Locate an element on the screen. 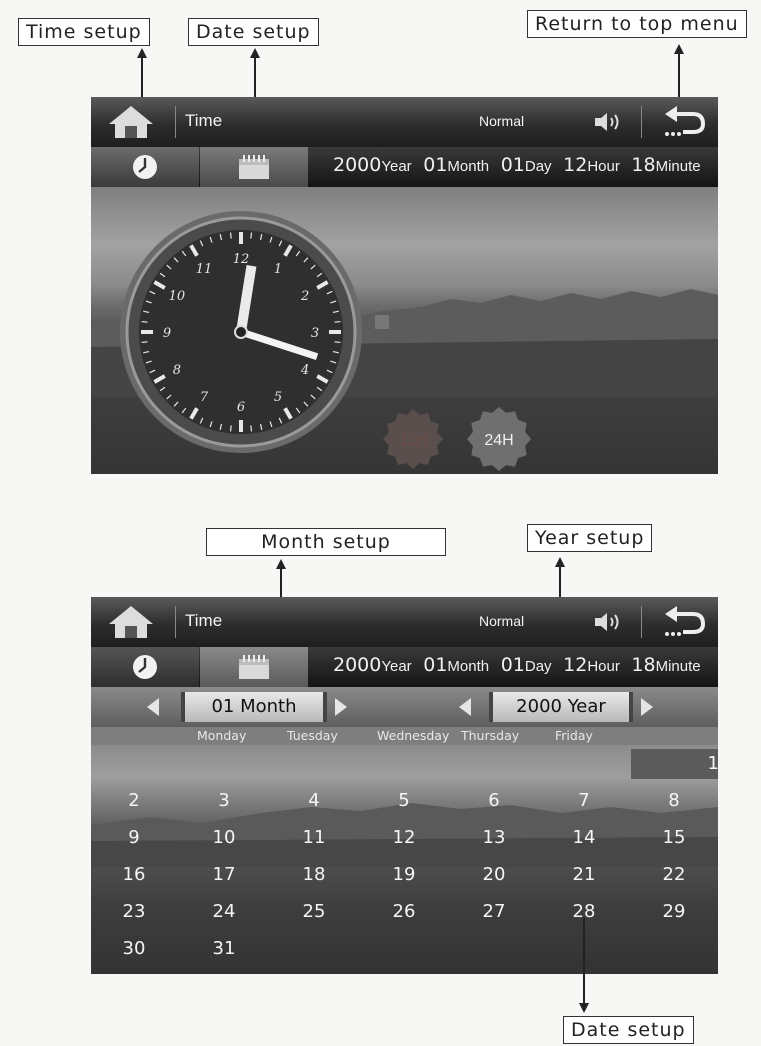 The width and height of the screenshot is (761, 1046). calendar-day: 8 is located at coordinates (674, 801).